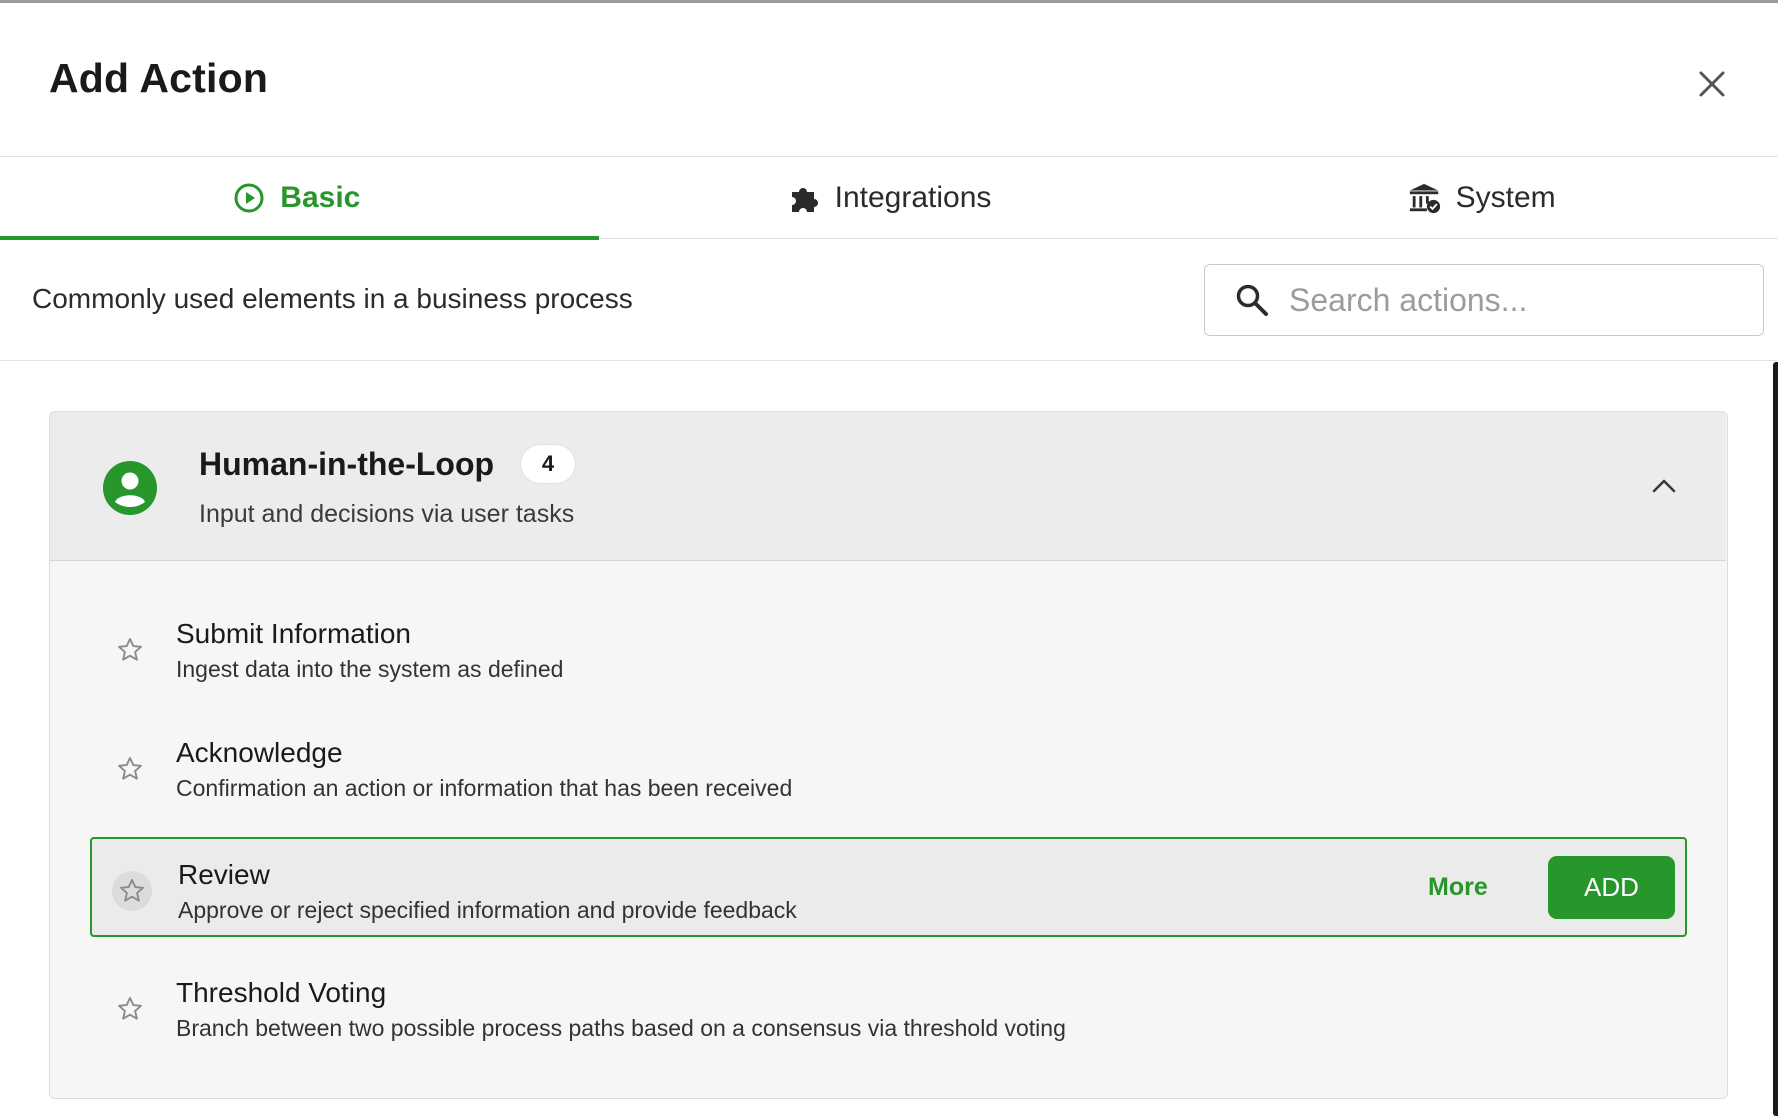 This screenshot has height=1116, width=1778. I want to click on action-item-title: Acknowledge, so click(259, 752).